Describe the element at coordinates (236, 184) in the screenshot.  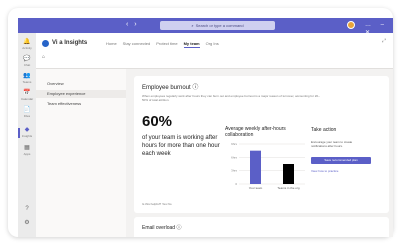
I see `y-tick-label: 0` at that location.